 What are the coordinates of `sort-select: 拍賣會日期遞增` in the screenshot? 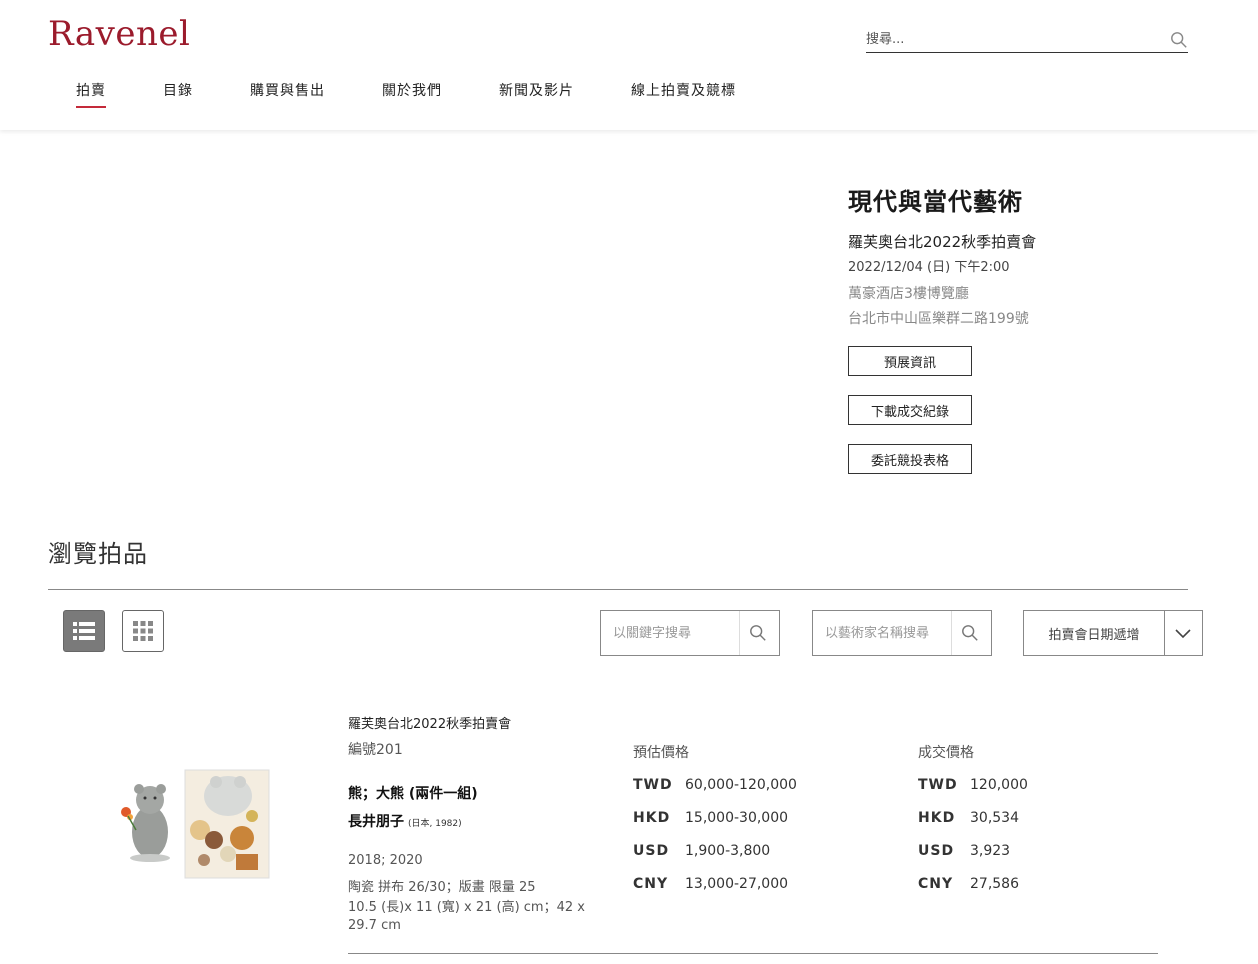 It's located at (1113, 633).